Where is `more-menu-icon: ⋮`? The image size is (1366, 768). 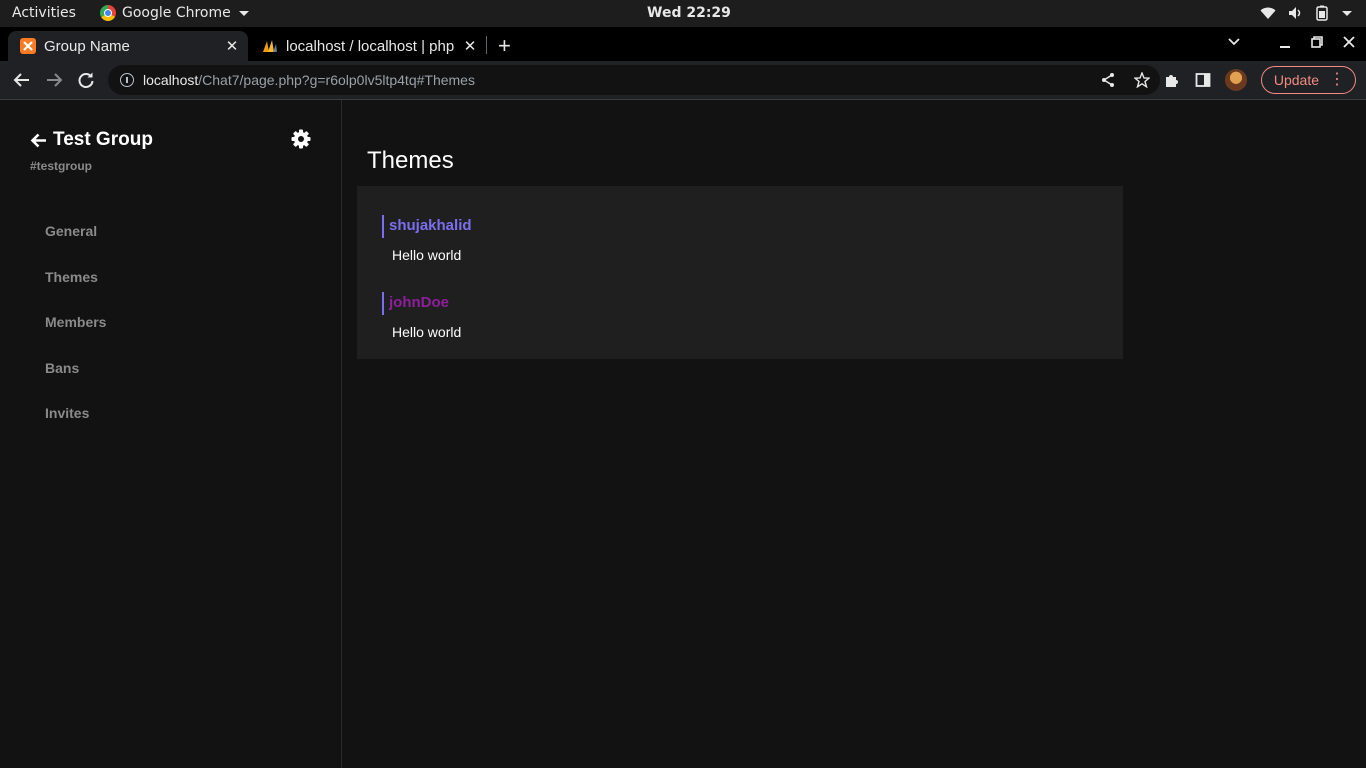 more-menu-icon: ⋮ is located at coordinates (1337, 79).